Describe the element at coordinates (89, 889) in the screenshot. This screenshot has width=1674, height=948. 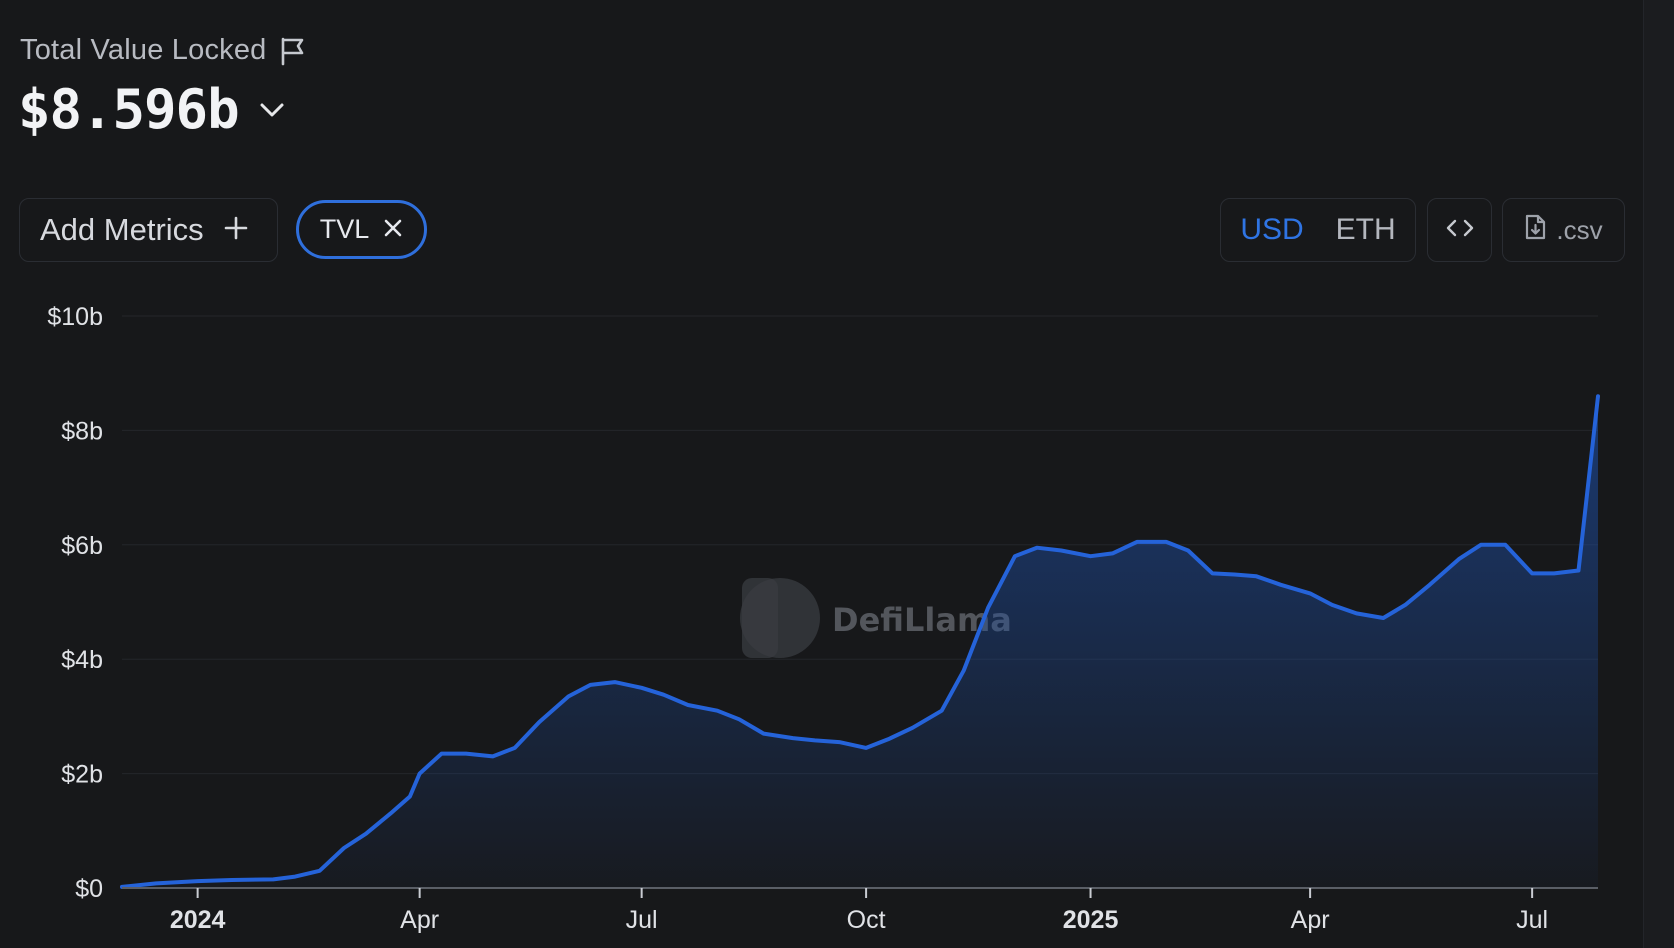
I see `y-tick-label: $0` at that location.